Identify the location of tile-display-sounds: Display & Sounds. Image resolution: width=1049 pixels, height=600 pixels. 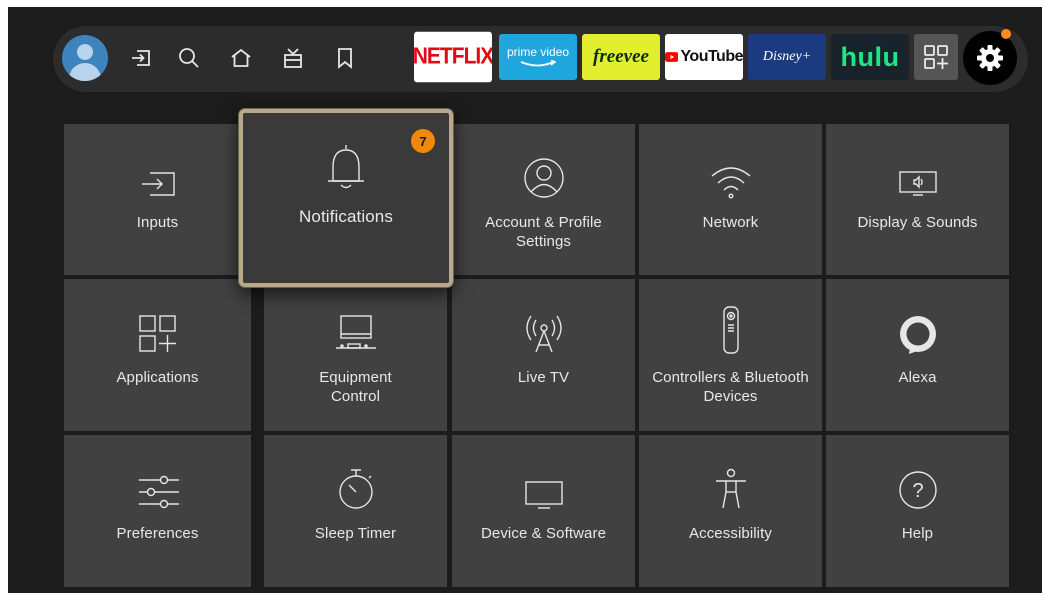
(917, 199).